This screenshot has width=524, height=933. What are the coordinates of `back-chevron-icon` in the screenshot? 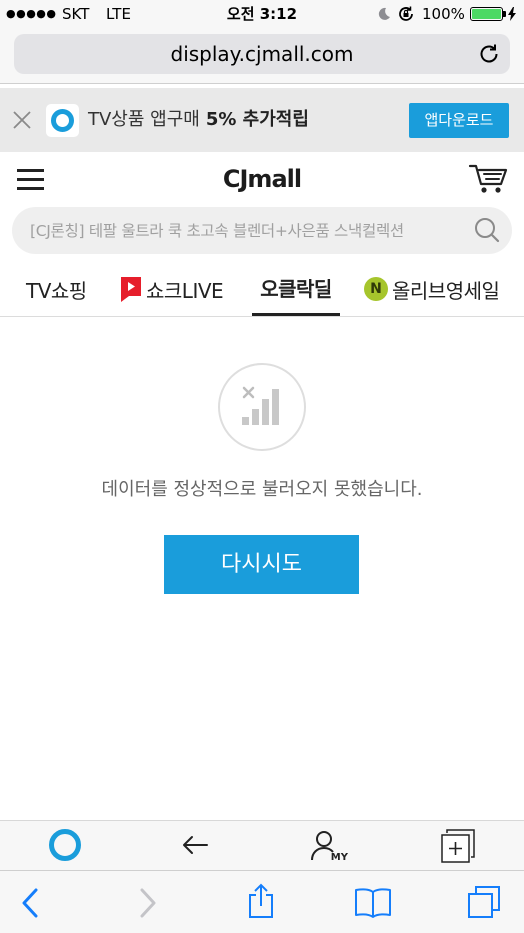 It's located at (30, 903).